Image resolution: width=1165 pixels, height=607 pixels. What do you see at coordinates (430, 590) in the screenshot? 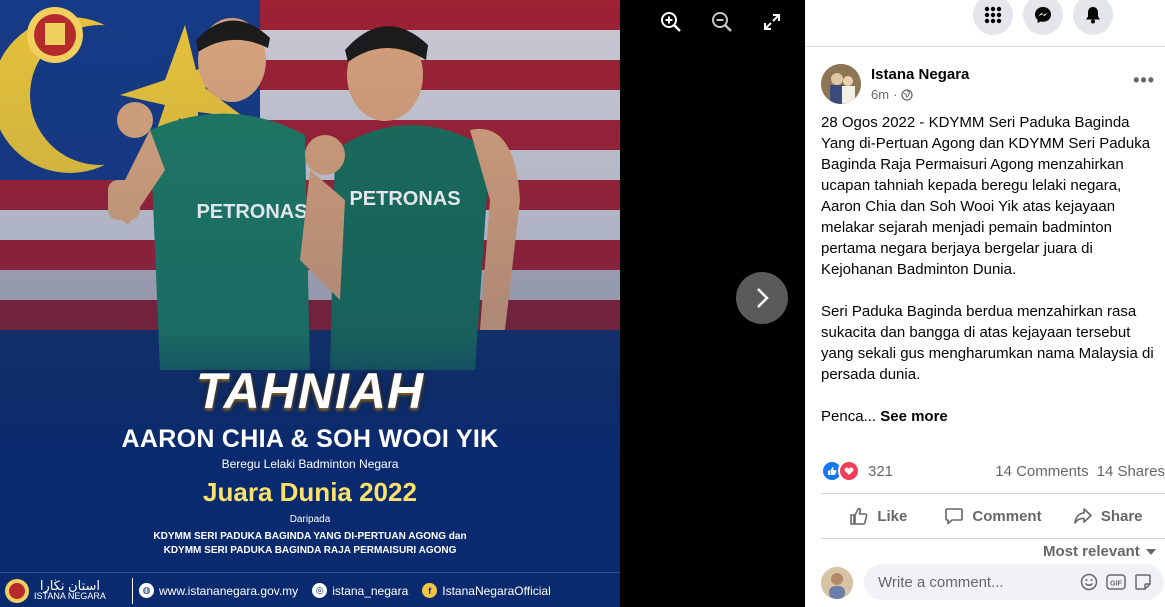
I see `facebook-icon: f` at bounding box center [430, 590].